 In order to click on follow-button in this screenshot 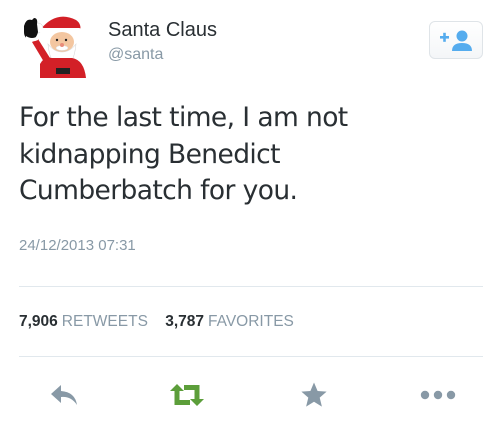, I will do `click(456, 40)`.